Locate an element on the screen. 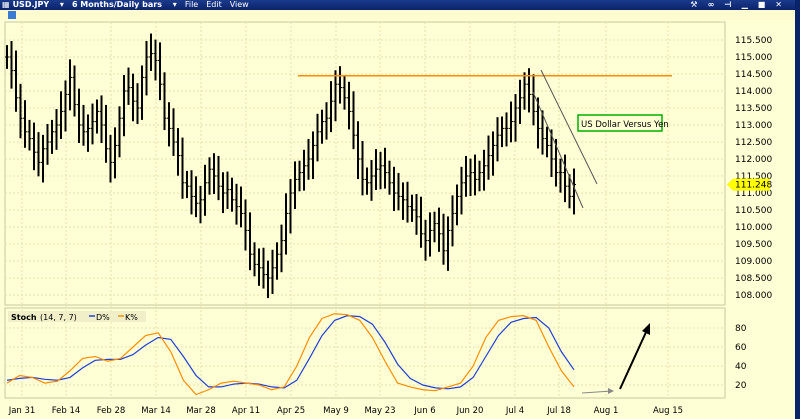 The width and height of the screenshot is (800, 419). date-tick-label: Apr 11 is located at coordinates (246, 411).